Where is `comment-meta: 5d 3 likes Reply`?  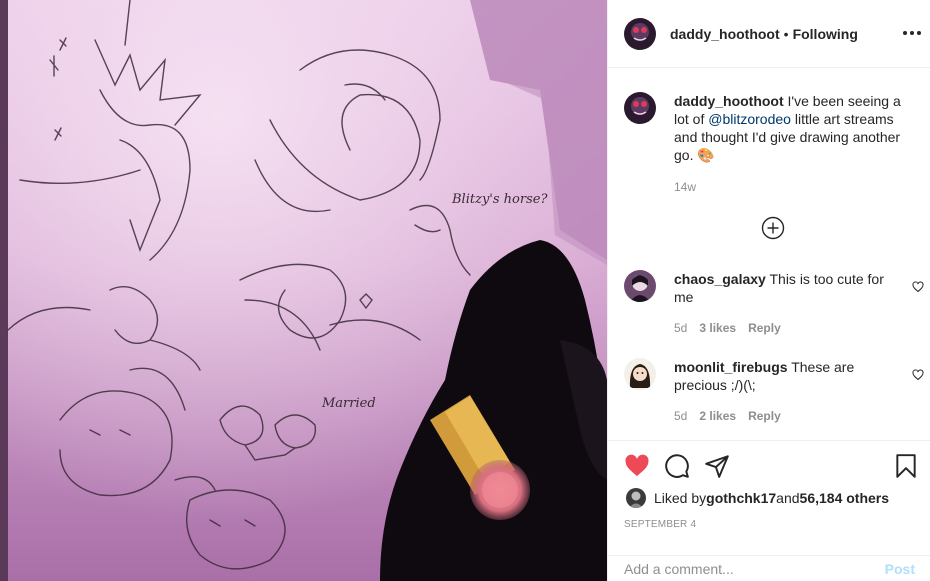 comment-meta: 5d 3 likes Reply is located at coordinates (788, 328).